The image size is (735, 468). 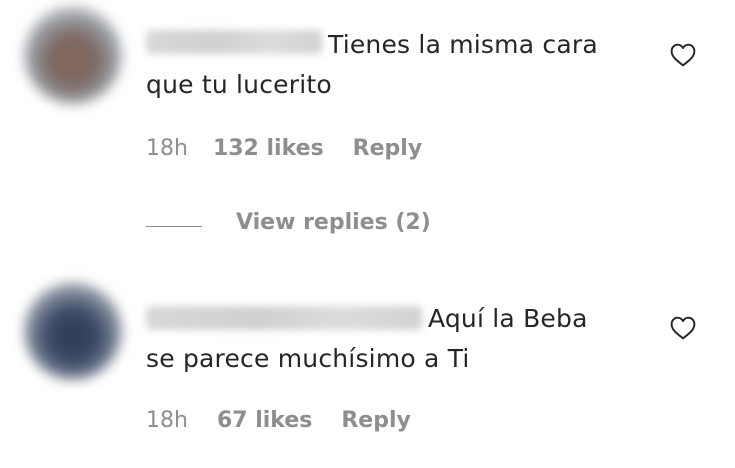 I want to click on comment-meta: 18h 132 likes Reply, so click(x=284, y=148).